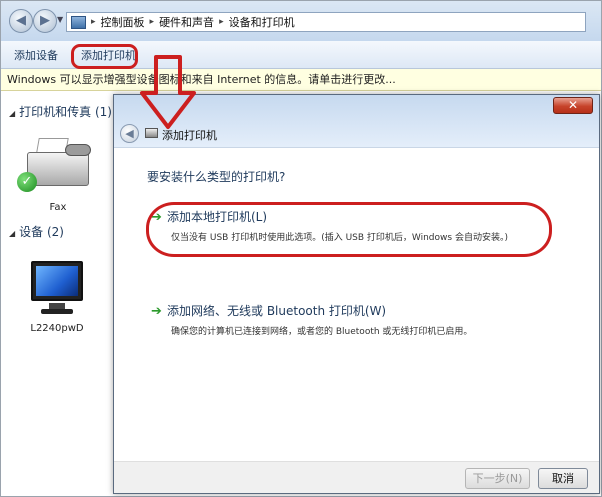 This screenshot has width=602, height=497. Describe the element at coordinates (326, 22) in the screenshot. I see `address-bar: ▸ 控制面板 ▸ 硬件和声音 ▸ 设备和打印机` at that location.